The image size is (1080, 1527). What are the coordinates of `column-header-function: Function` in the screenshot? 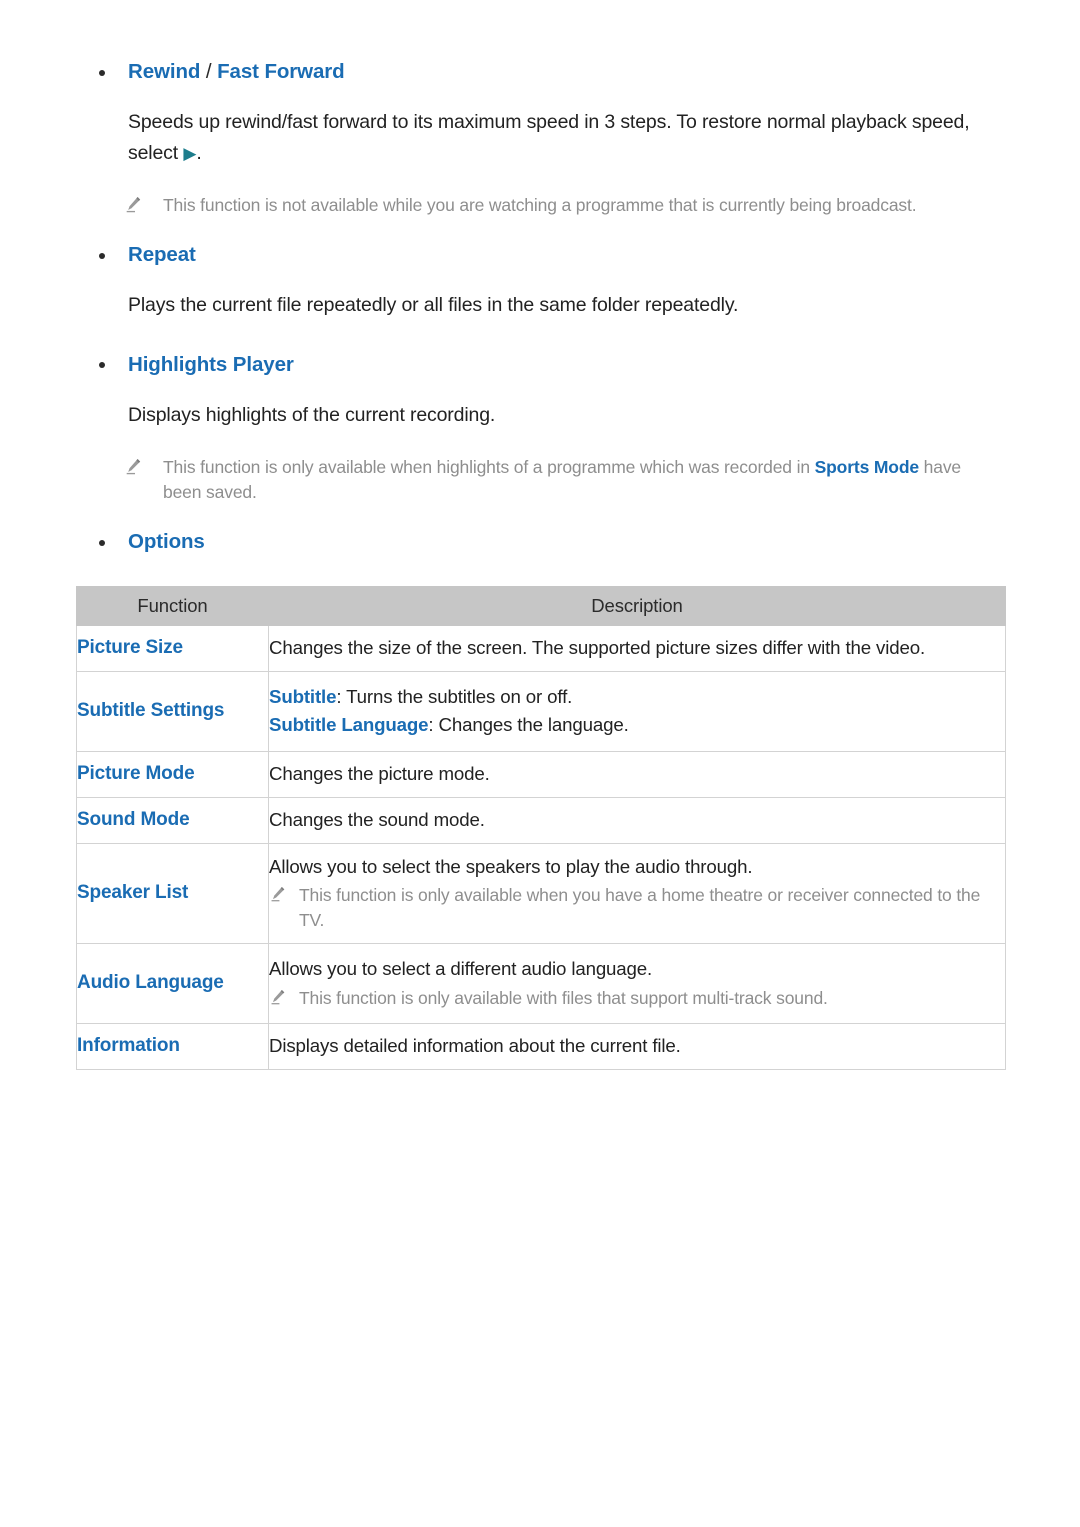 It's located at (172, 605).